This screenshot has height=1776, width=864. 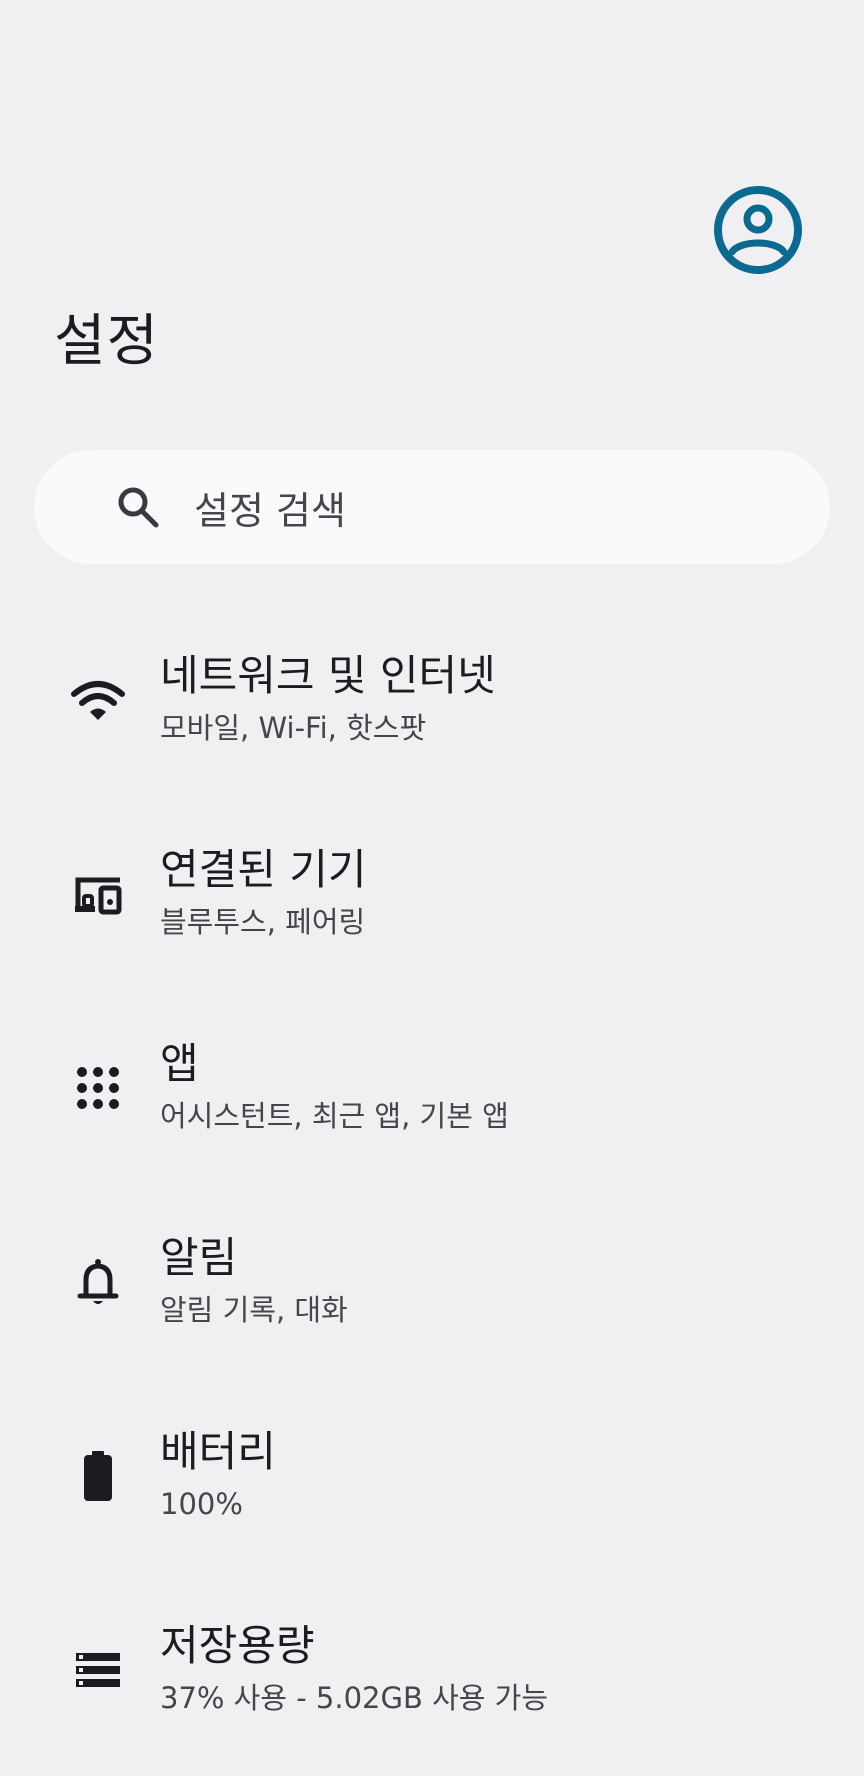 I want to click on settings-item-summary: 100%, so click(x=201, y=1504).